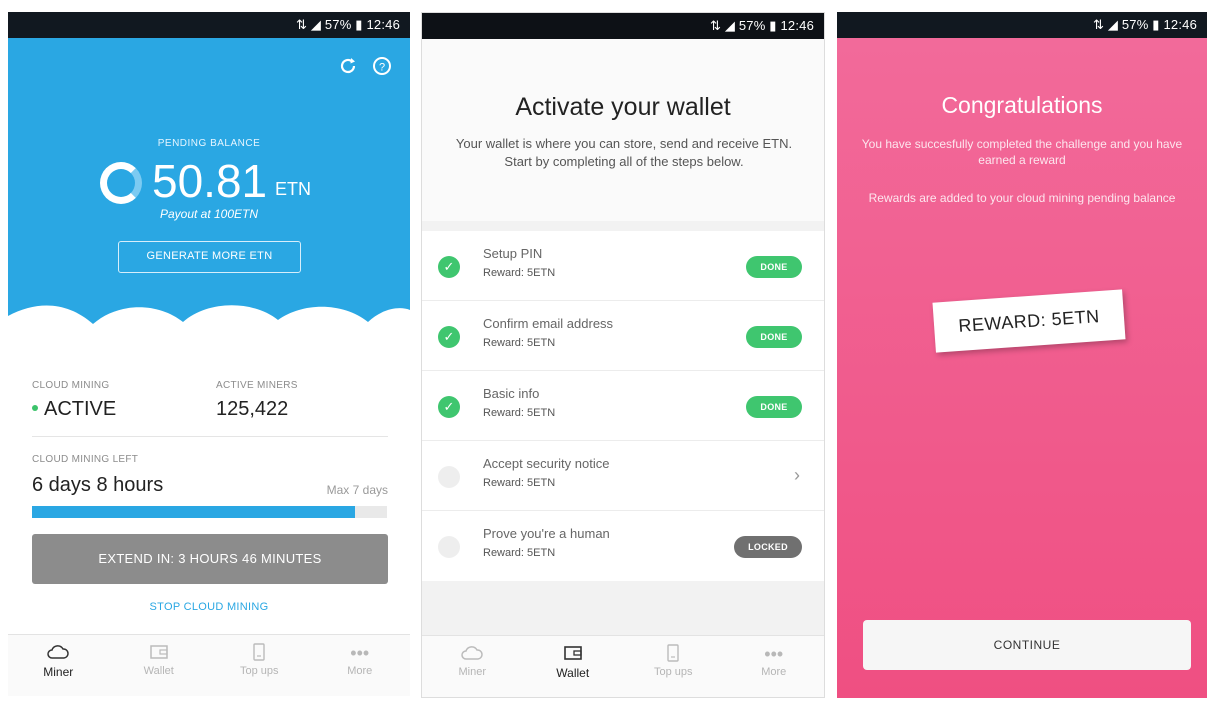  What do you see at coordinates (210, 436) in the screenshot?
I see `divider` at bounding box center [210, 436].